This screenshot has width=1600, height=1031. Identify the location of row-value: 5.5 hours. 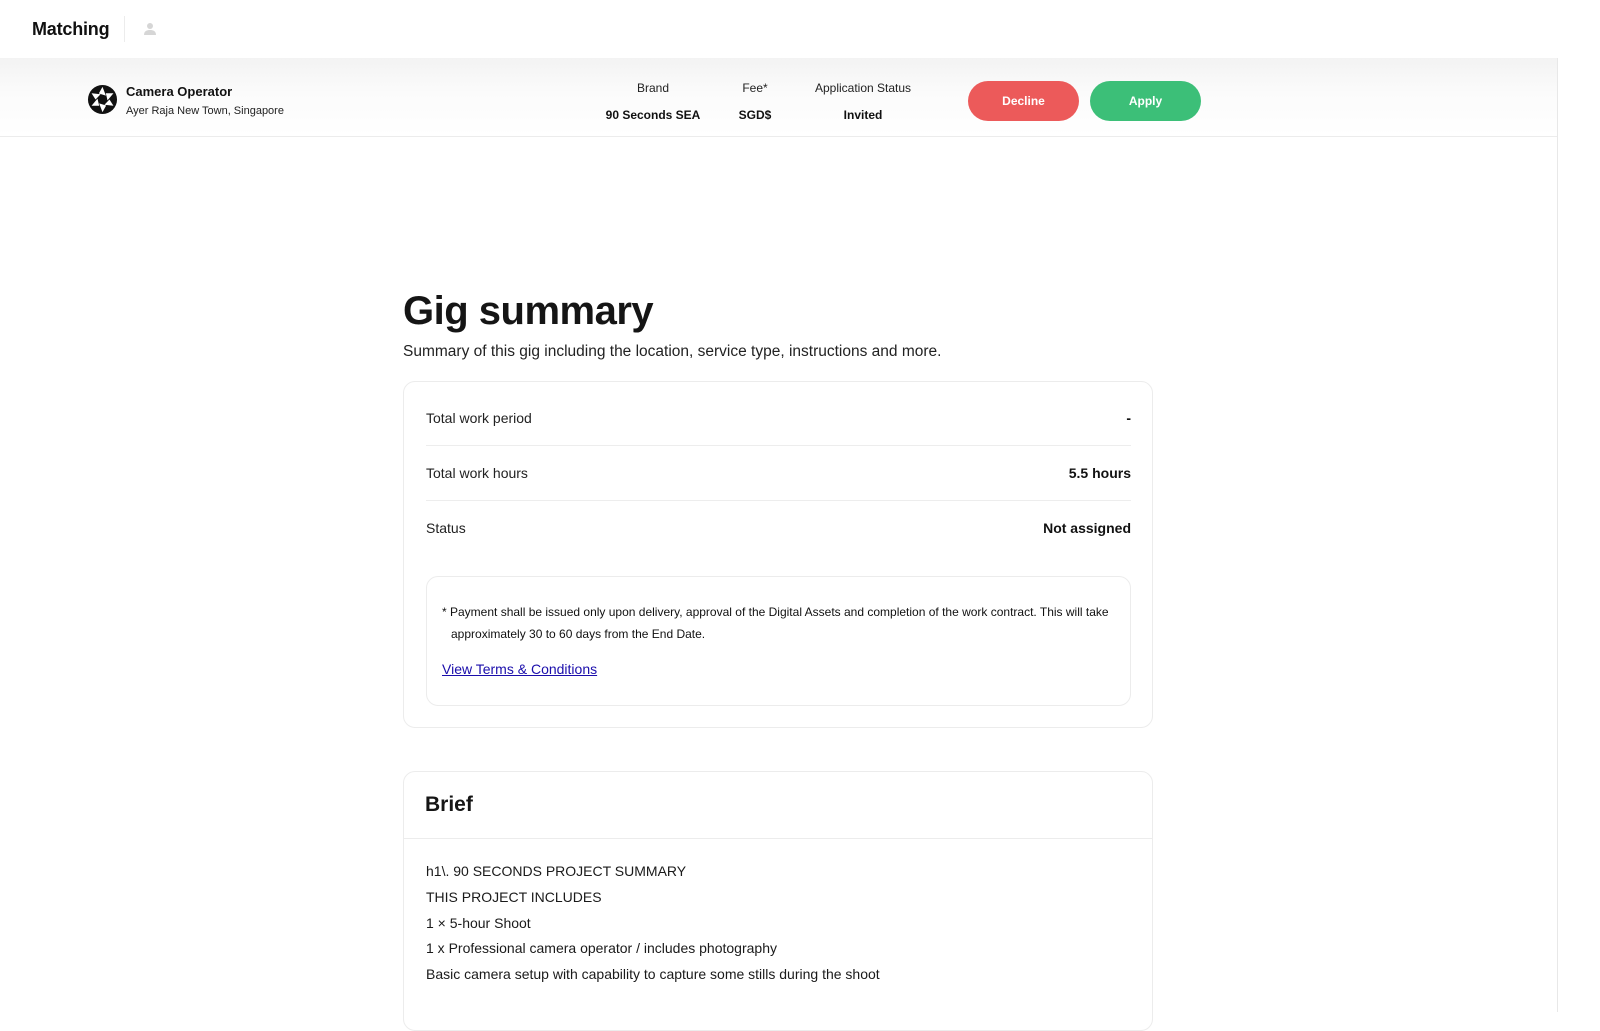
(1099, 472).